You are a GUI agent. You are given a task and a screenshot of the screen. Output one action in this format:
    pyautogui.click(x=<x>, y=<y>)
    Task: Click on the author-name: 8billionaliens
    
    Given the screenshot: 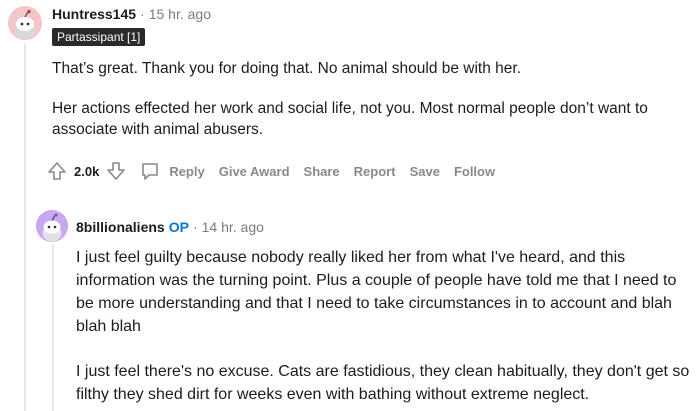 What is the action you would take?
    pyautogui.click(x=120, y=227)
    